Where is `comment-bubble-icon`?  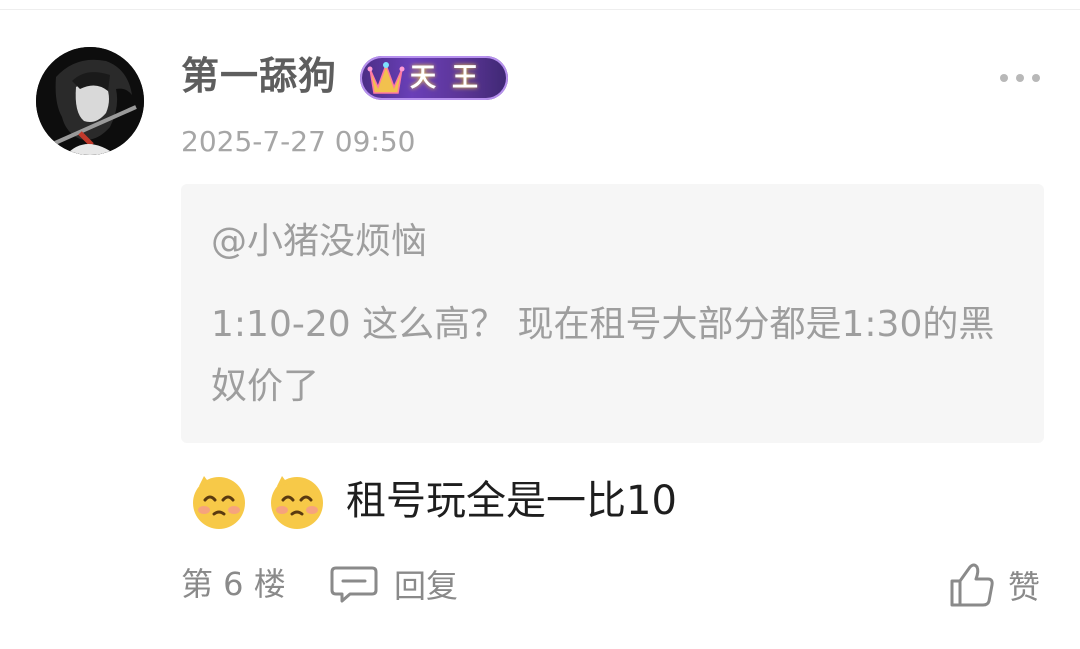 comment-bubble-icon is located at coordinates (354, 584).